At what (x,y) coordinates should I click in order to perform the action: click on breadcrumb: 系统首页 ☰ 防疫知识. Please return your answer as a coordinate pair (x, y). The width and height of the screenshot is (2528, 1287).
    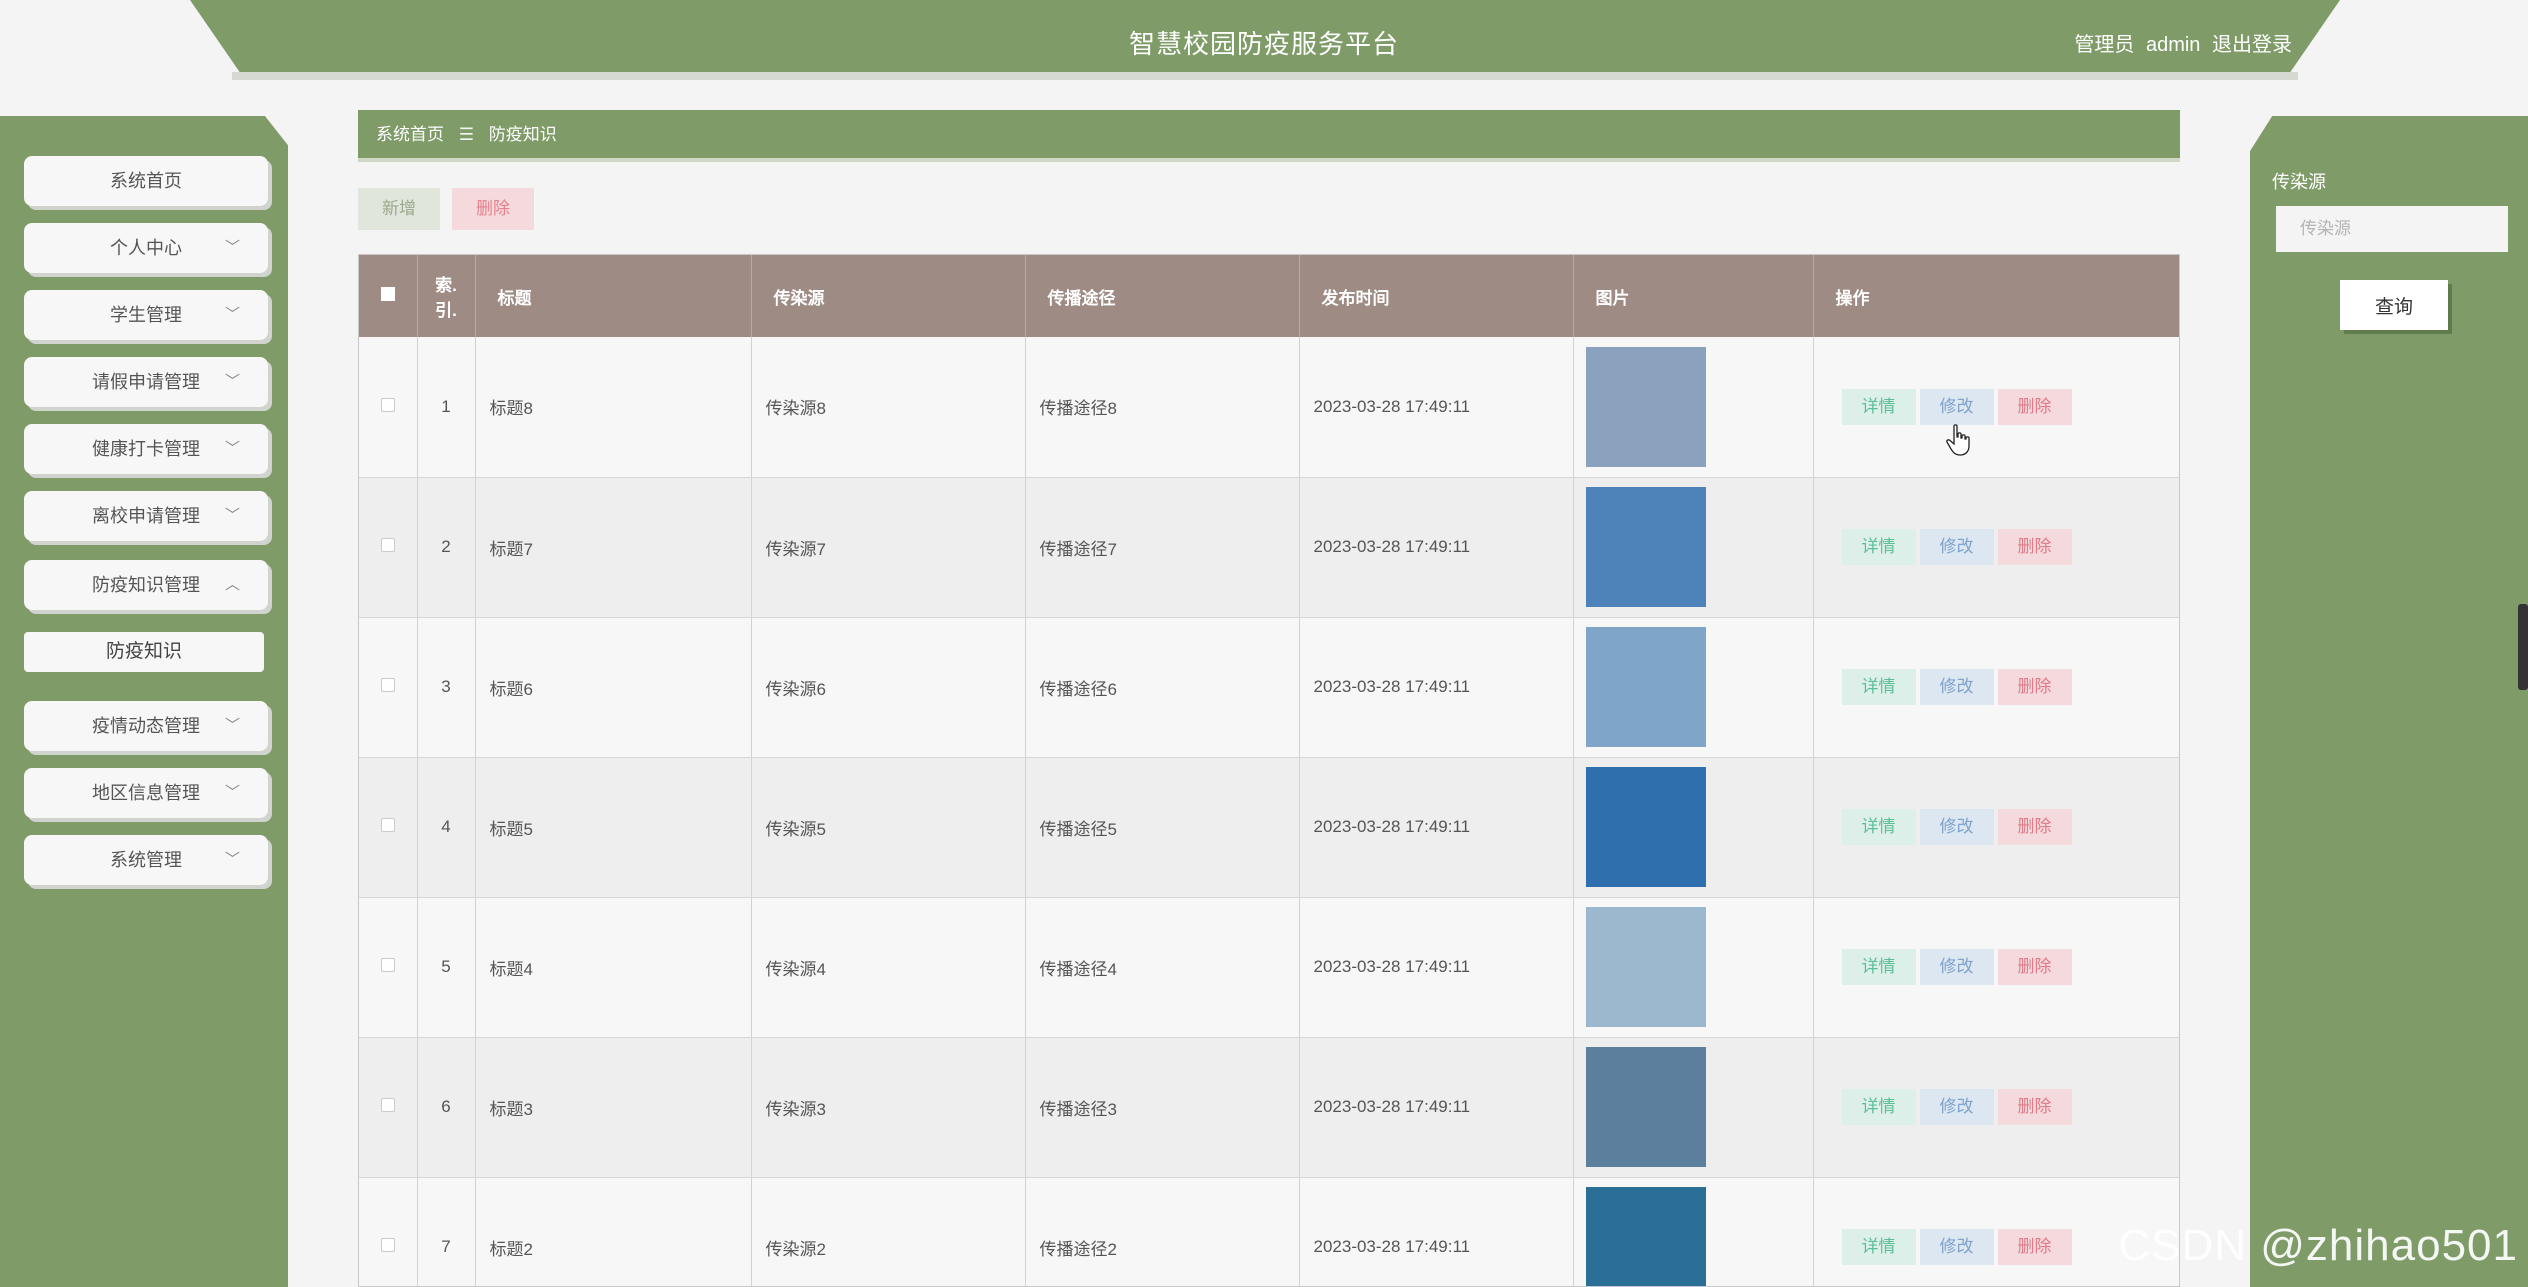
    Looking at the image, I should click on (1269, 136).